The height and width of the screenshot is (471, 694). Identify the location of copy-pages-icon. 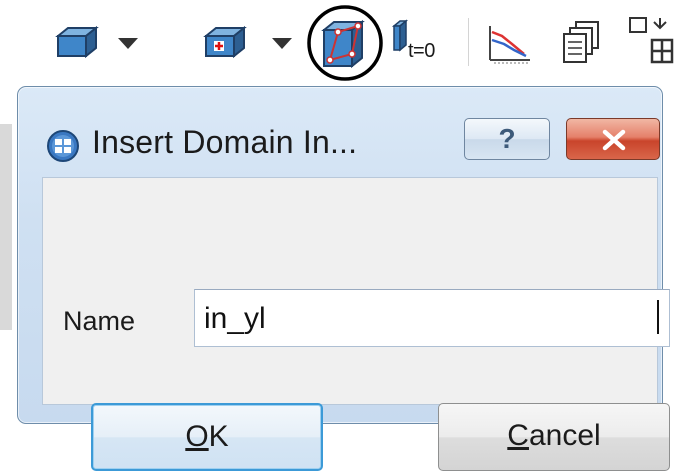
(582, 43).